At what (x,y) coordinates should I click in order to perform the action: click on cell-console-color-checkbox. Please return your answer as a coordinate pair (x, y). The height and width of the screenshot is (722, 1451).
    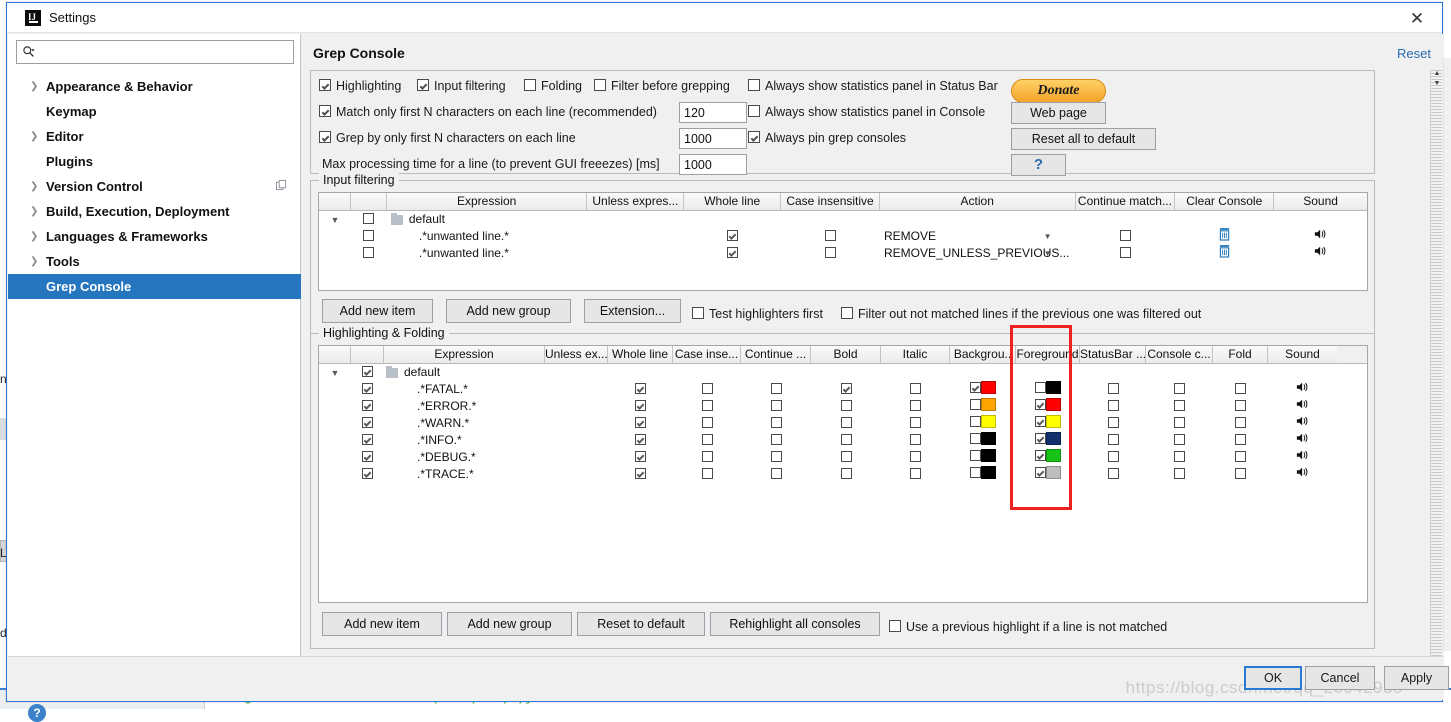
    Looking at the image, I should click on (1179, 388).